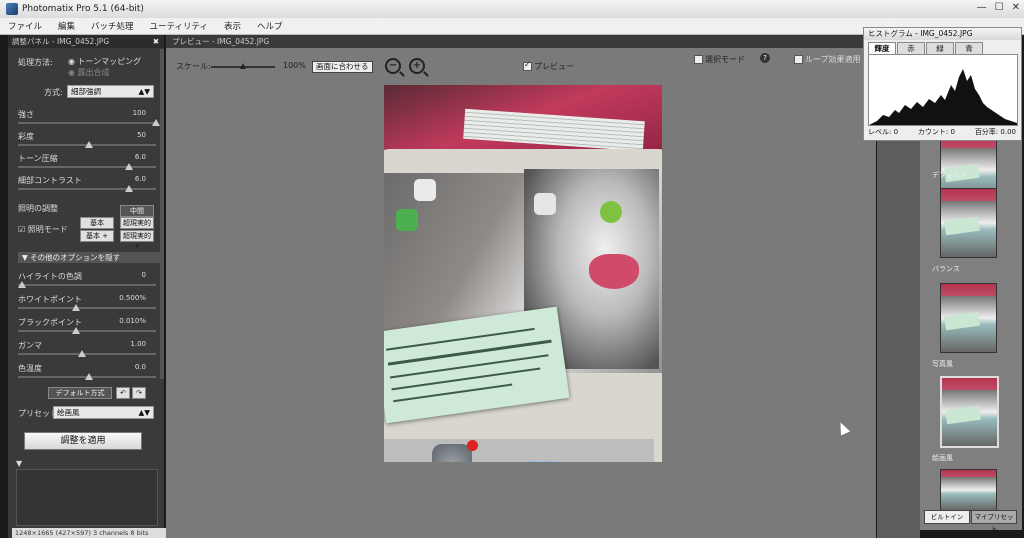 The width and height of the screenshot is (1024, 538). Describe the element at coordinates (911, 48) in the screenshot. I see `tab-red: 赤` at that location.